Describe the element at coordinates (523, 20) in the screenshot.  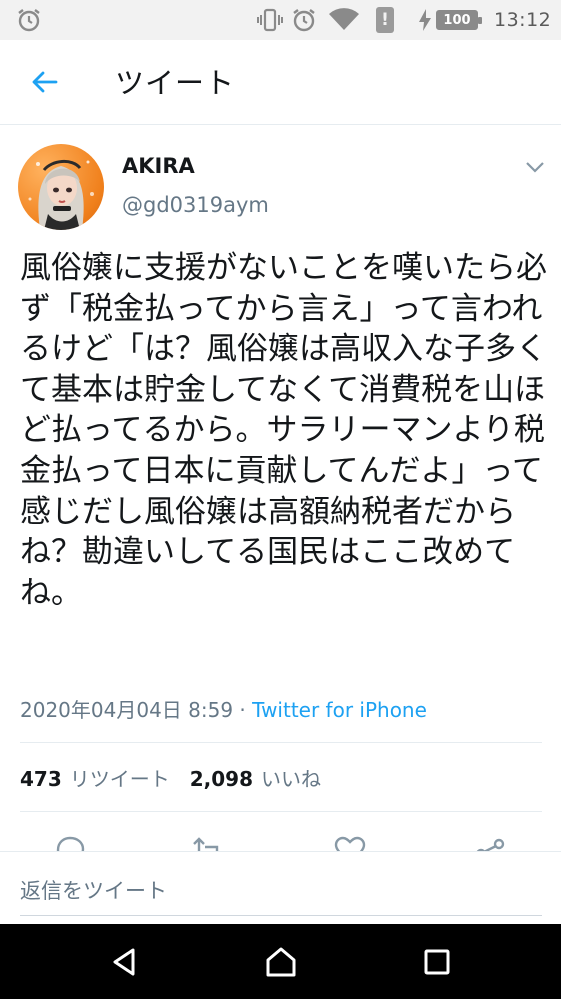
I see `clock: 13:12` at that location.